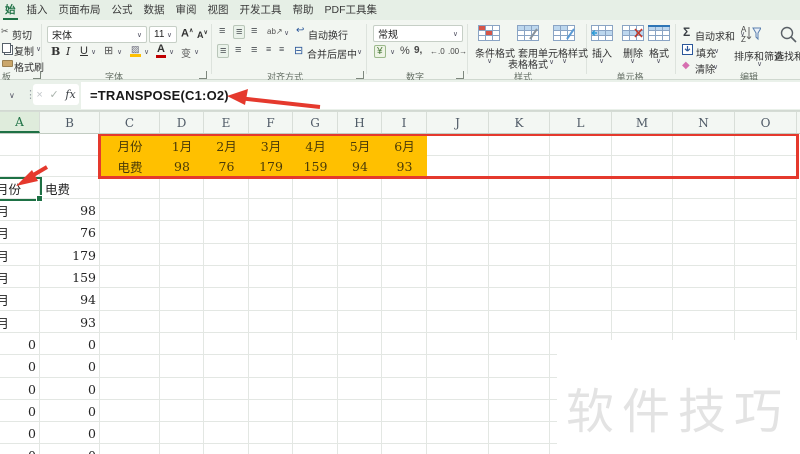  I want to click on accept-button: ✓, so click(53, 94).